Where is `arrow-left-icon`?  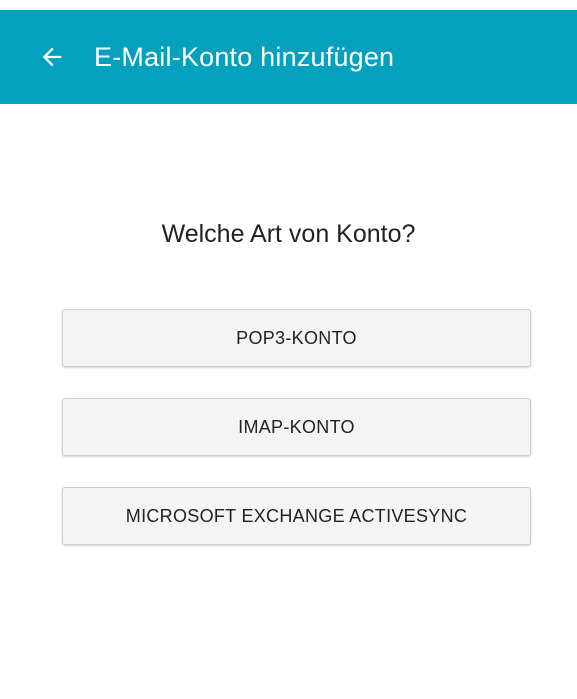 arrow-left-icon is located at coordinates (52, 57).